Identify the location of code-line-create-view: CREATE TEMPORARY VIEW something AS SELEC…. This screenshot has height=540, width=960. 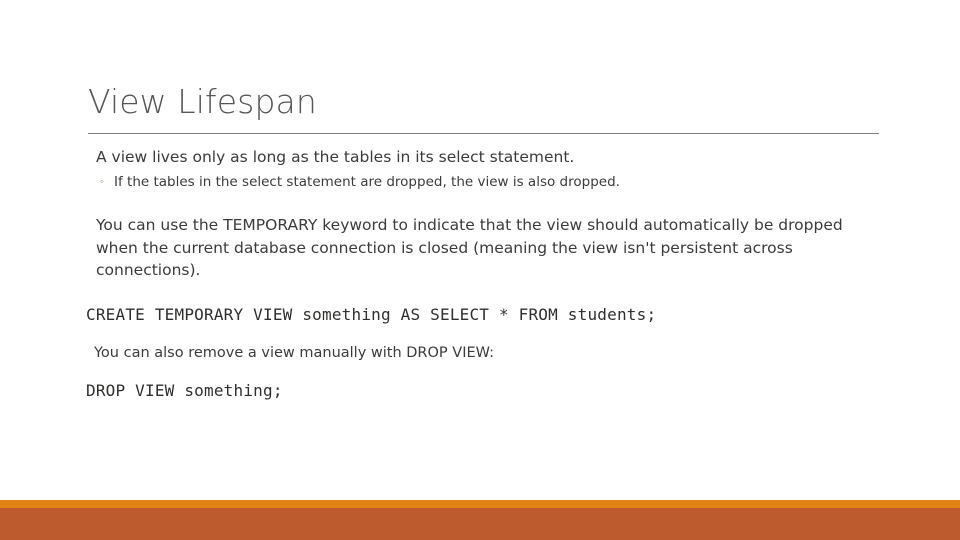
(371, 314).